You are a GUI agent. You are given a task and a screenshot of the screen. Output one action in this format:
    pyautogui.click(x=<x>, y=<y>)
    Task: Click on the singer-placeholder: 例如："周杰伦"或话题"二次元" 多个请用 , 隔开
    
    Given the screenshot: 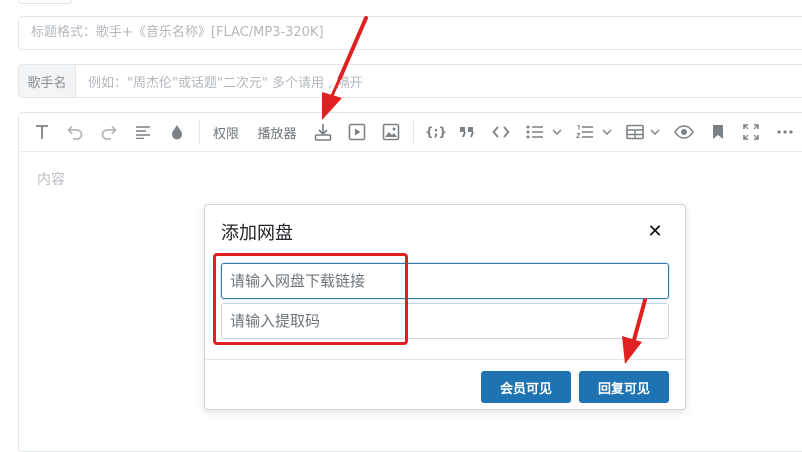 What is the action you would take?
    pyautogui.click(x=225, y=83)
    